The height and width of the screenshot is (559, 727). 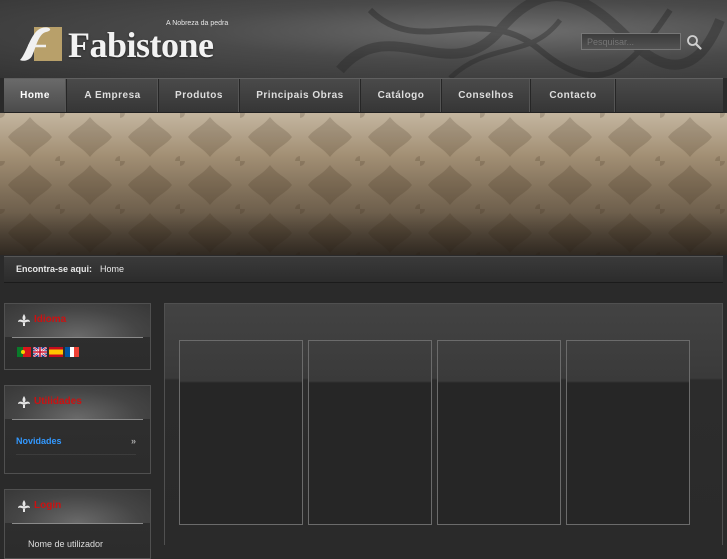 I want to click on site-header: Fabistone A Nobreza da pedra, so click(x=363, y=39).